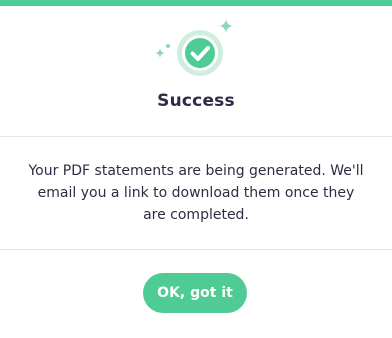 This screenshot has height=338, width=392. What do you see at coordinates (200, 53) in the screenshot?
I see `check-circle-icon` at bounding box center [200, 53].